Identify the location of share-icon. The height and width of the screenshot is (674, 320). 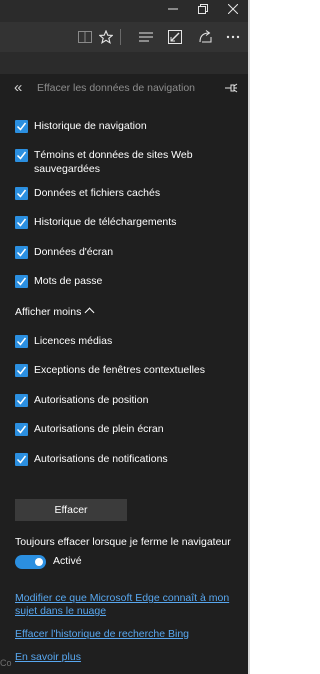
(205, 37).